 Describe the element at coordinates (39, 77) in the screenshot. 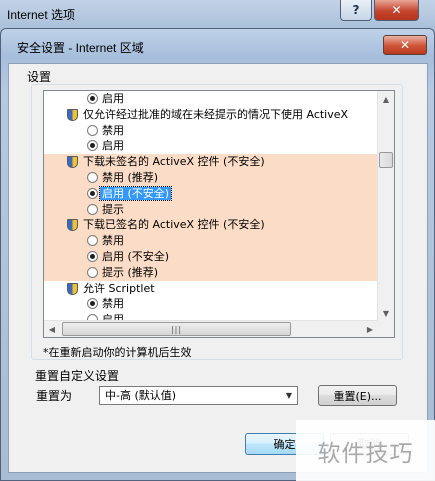

I see `settings-group-label: 设置` at that location.